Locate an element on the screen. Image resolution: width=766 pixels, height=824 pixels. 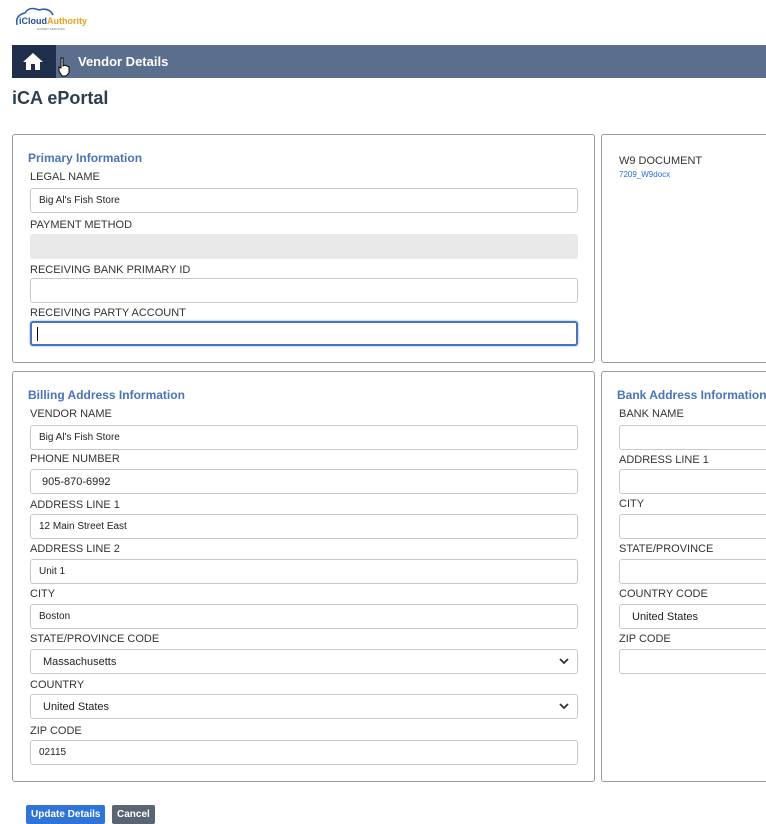
w9-document-link: 7209_W9docx is located at coordinates (644, 174).